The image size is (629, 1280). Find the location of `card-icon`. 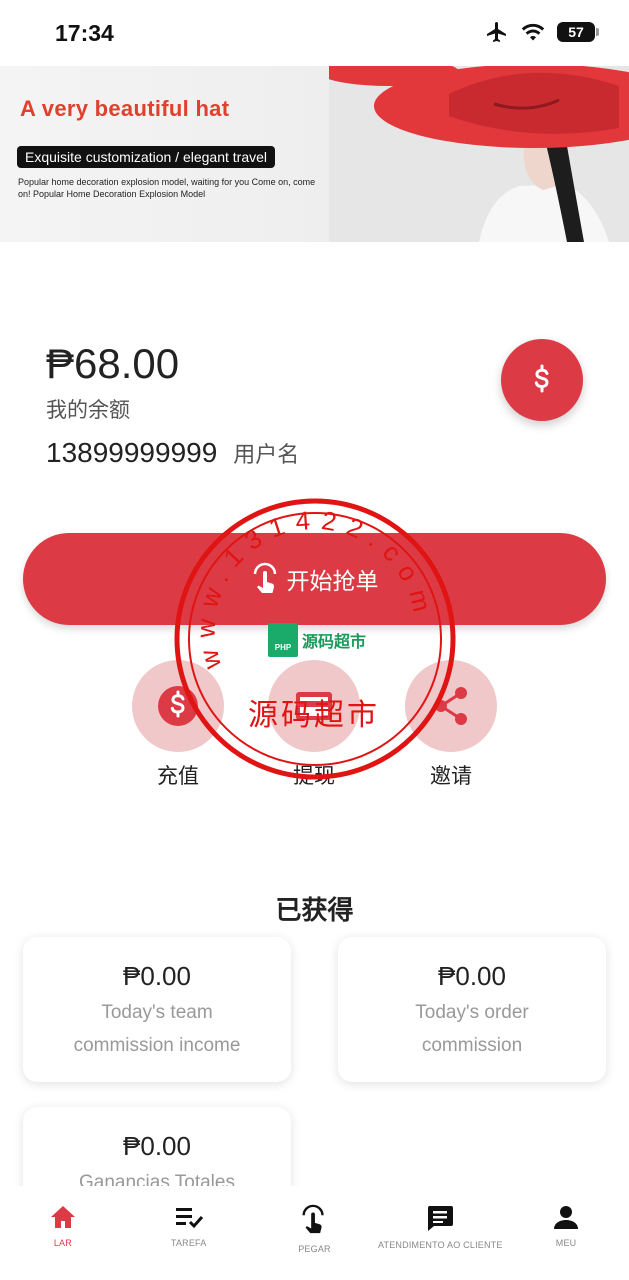

card-icon is located at coordinates (314, 706).